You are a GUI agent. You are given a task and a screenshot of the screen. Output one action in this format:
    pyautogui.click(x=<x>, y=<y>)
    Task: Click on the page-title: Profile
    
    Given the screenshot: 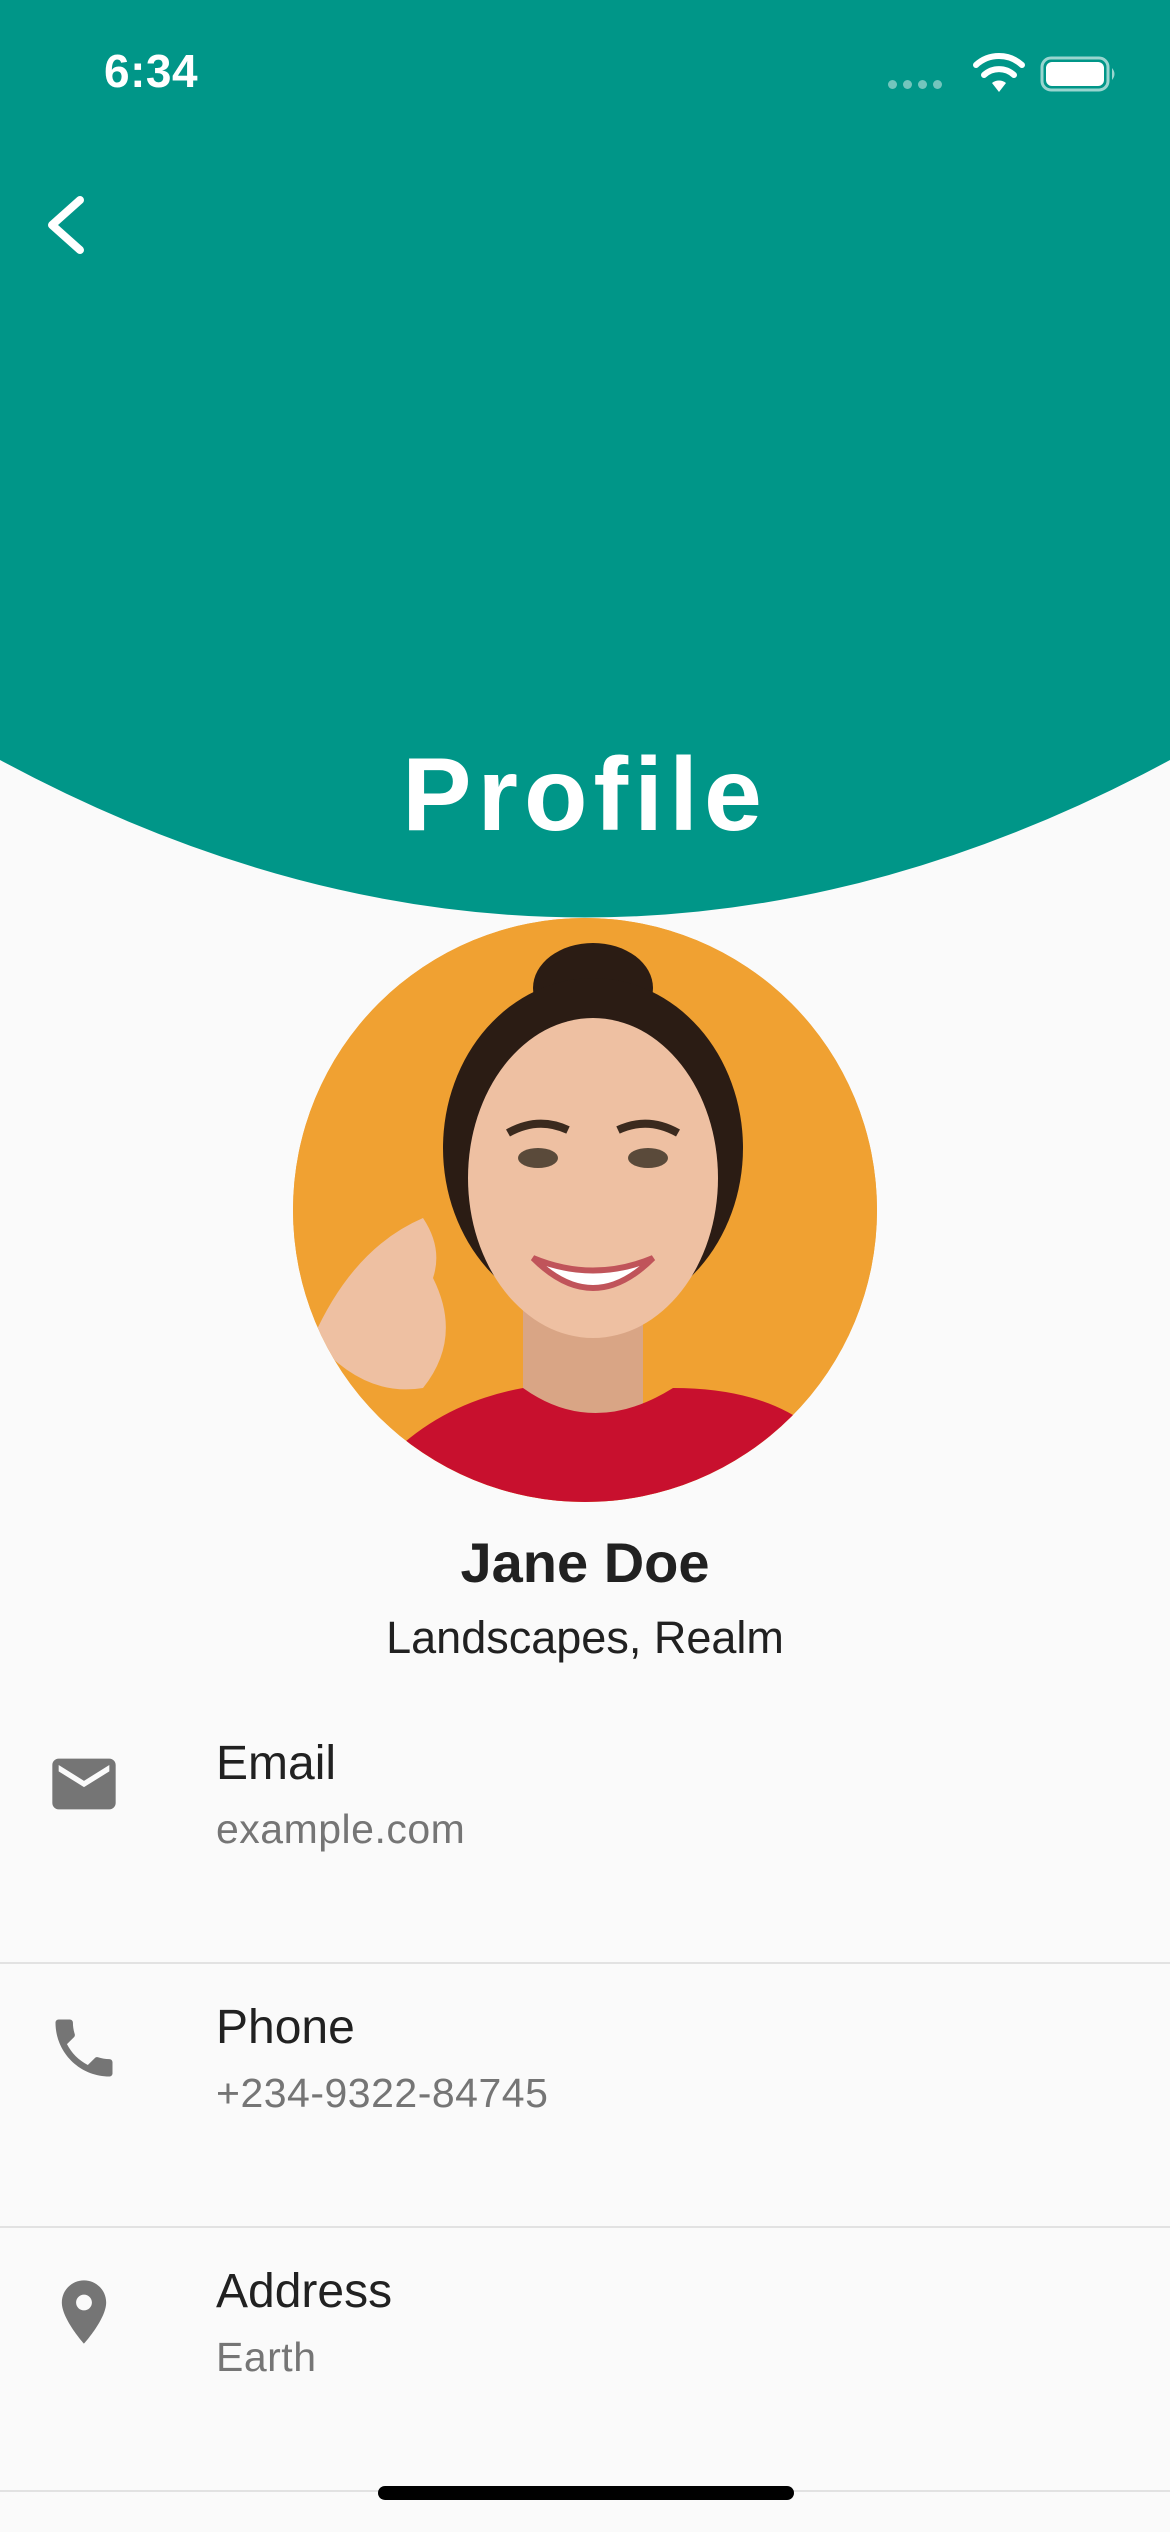 What is the action you would take?
    pyautogui.click(x=585, y=795)
    